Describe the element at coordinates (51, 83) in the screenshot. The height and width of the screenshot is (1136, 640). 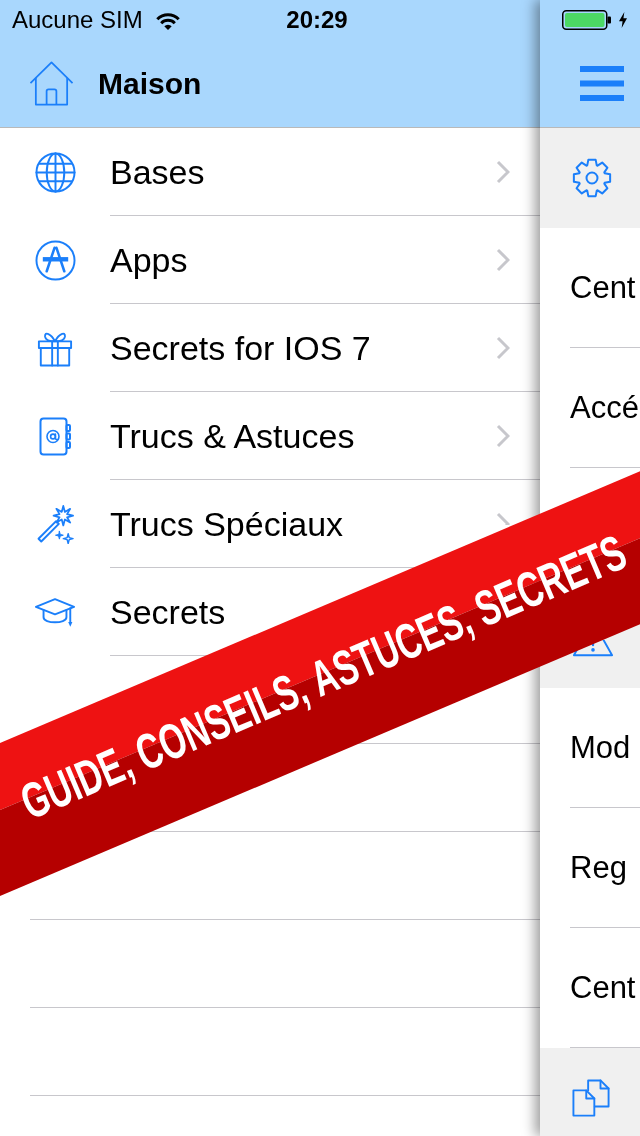
I see `home-icon` at that location.